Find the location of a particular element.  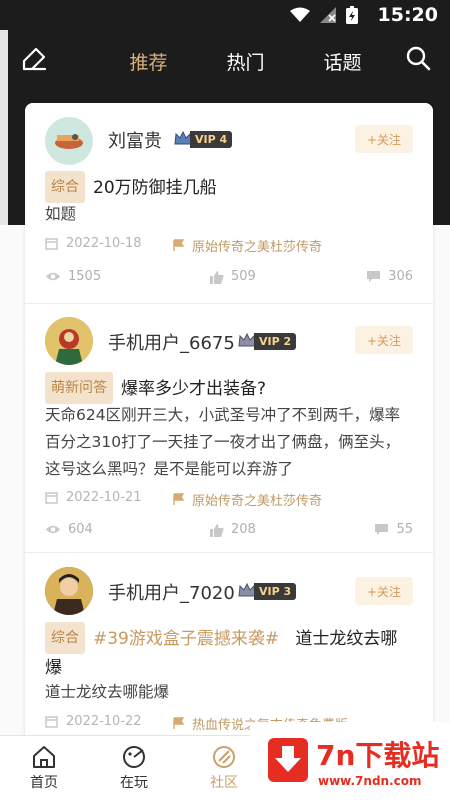

post-date: 2022-10-21 is located at coordinates (93, 497).